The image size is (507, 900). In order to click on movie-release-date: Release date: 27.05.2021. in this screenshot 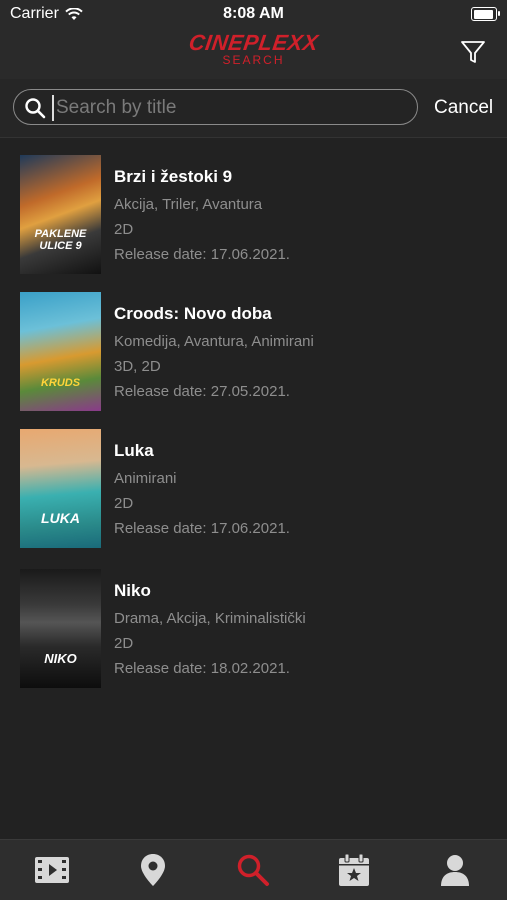, I will do `click(202, 391)`.